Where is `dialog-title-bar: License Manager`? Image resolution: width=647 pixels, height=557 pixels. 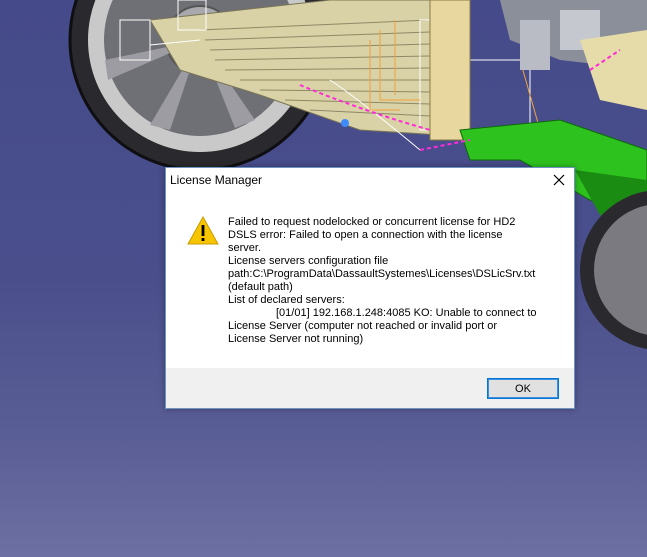 dialog-title-bar: License Manager is located at coordinates (370, 180).